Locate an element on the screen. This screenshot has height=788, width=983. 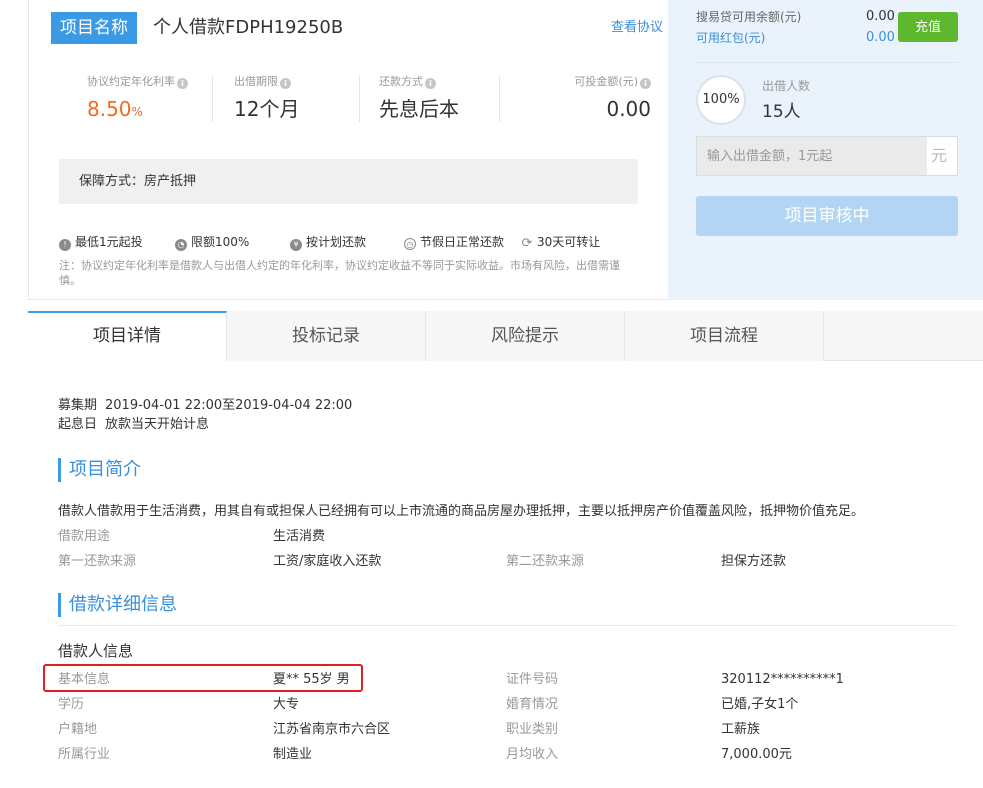
stat-label: 可投金额(元) is located at coordinates (606, 81).